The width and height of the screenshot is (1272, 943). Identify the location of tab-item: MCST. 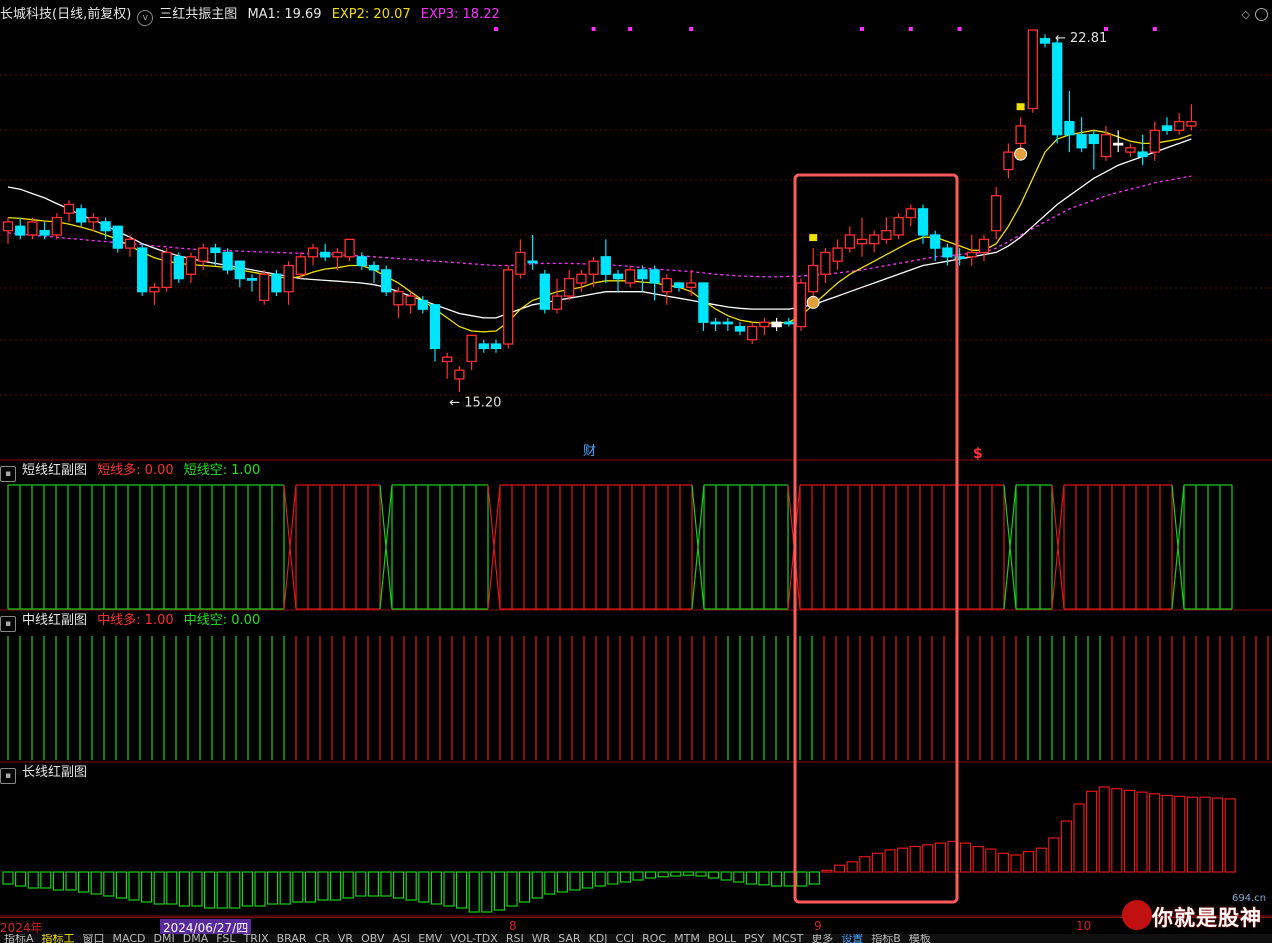
(787, 938).